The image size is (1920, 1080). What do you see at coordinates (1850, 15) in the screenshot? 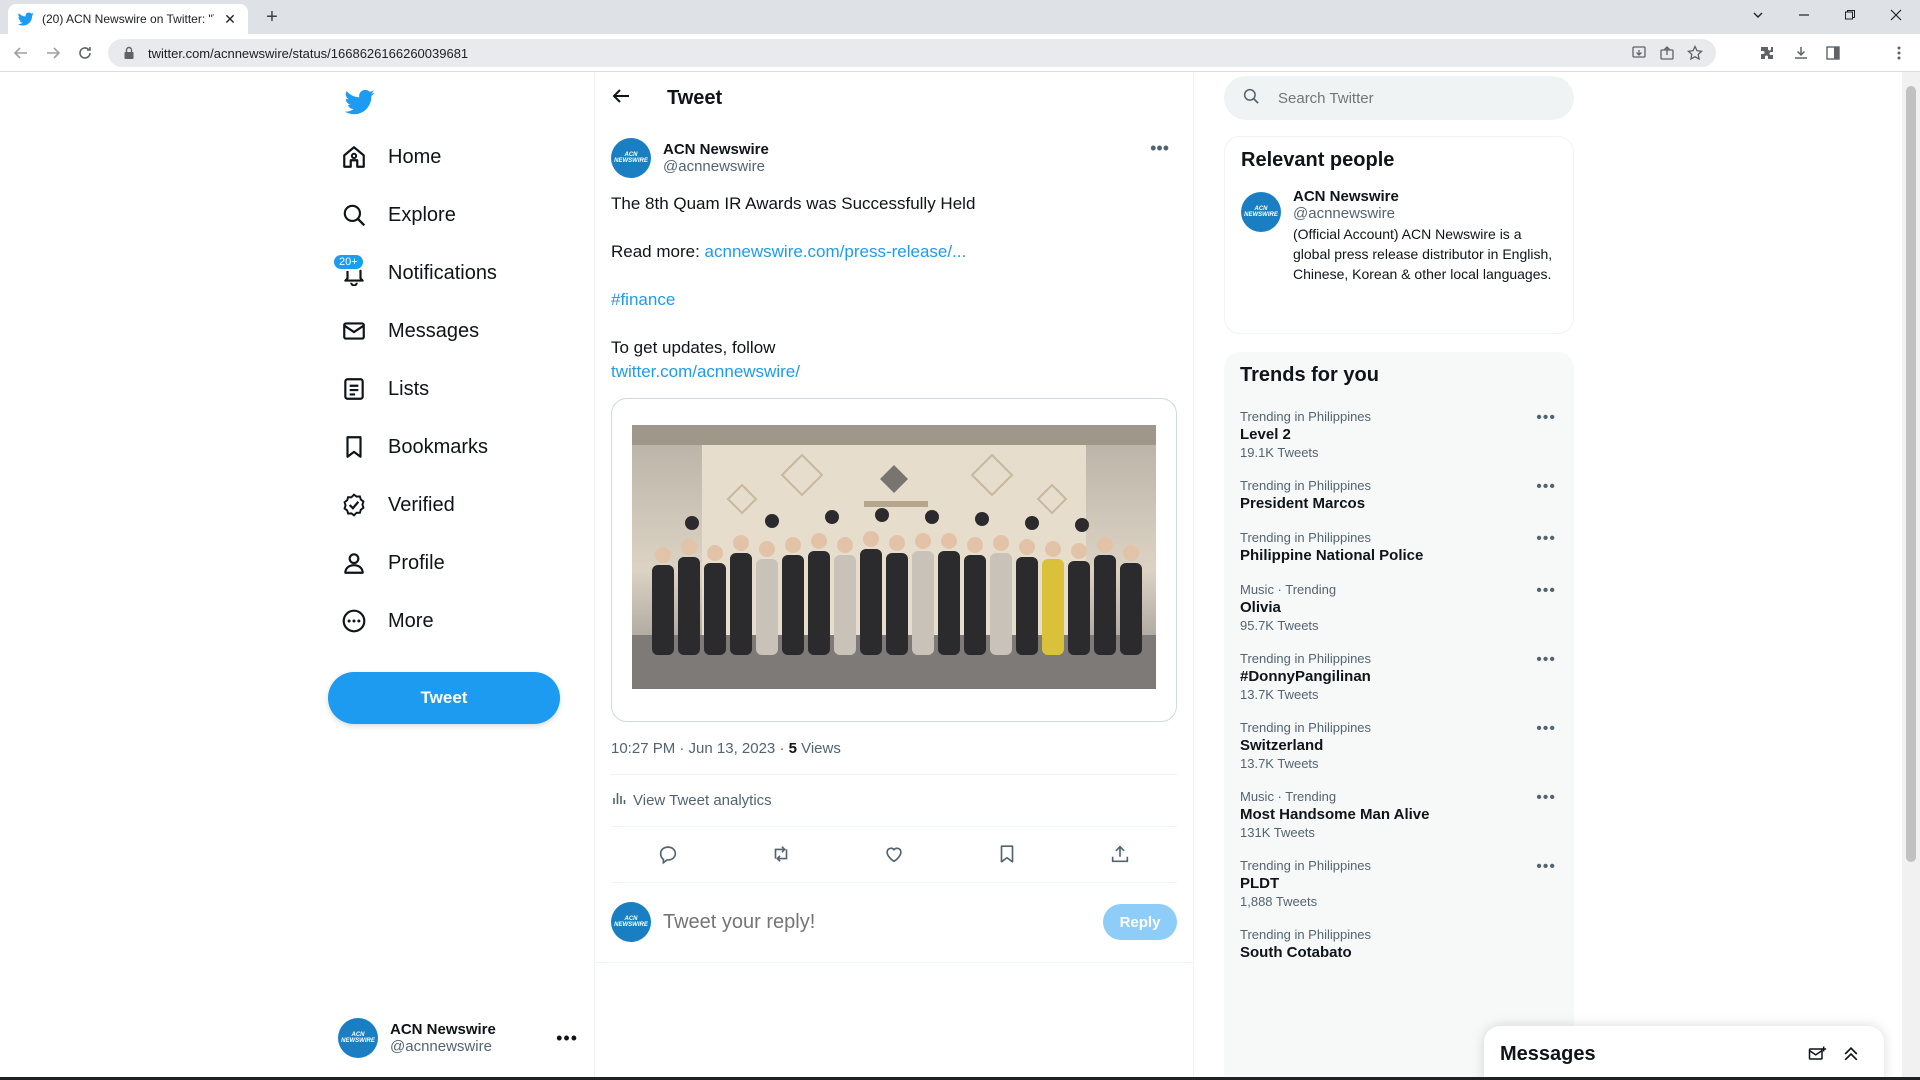
I see `restore-icon` at bounding box center [1850, 15].